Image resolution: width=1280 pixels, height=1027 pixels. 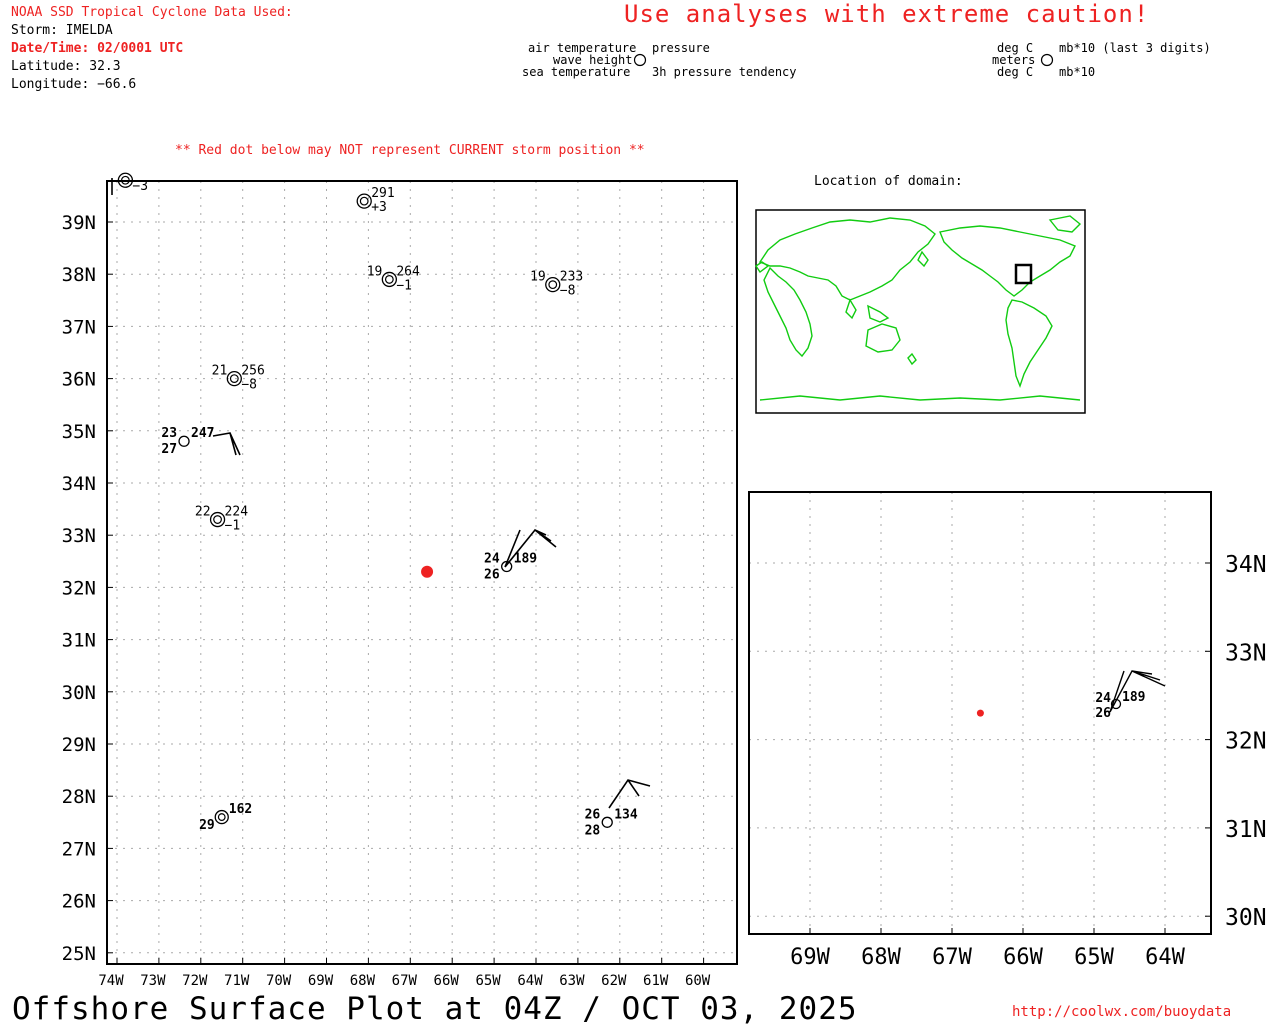 I want to click on main-lat-label: 37N, so click(x=79, y=327).